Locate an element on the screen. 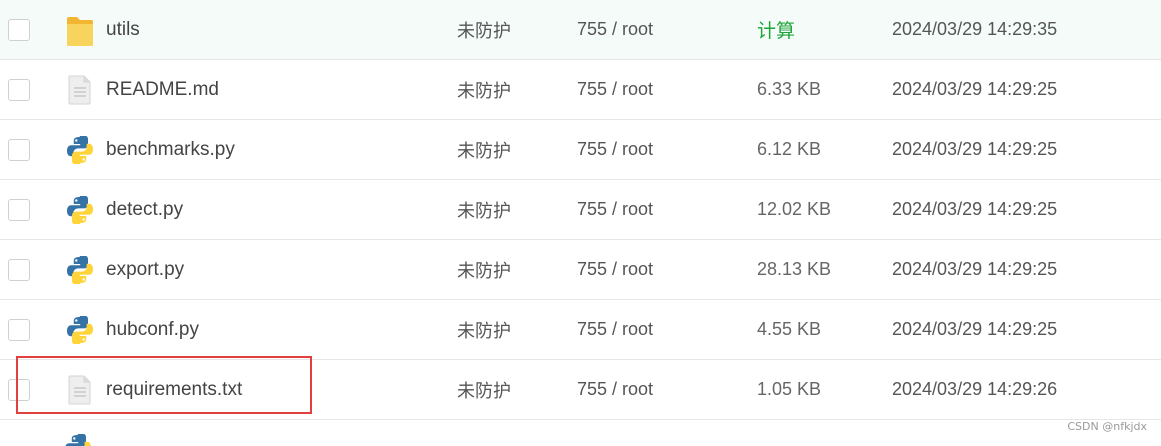 Image resolution: width=1161 pixels, height=446 pixels. file-name: detect.py is located at coordinates (144, 209).